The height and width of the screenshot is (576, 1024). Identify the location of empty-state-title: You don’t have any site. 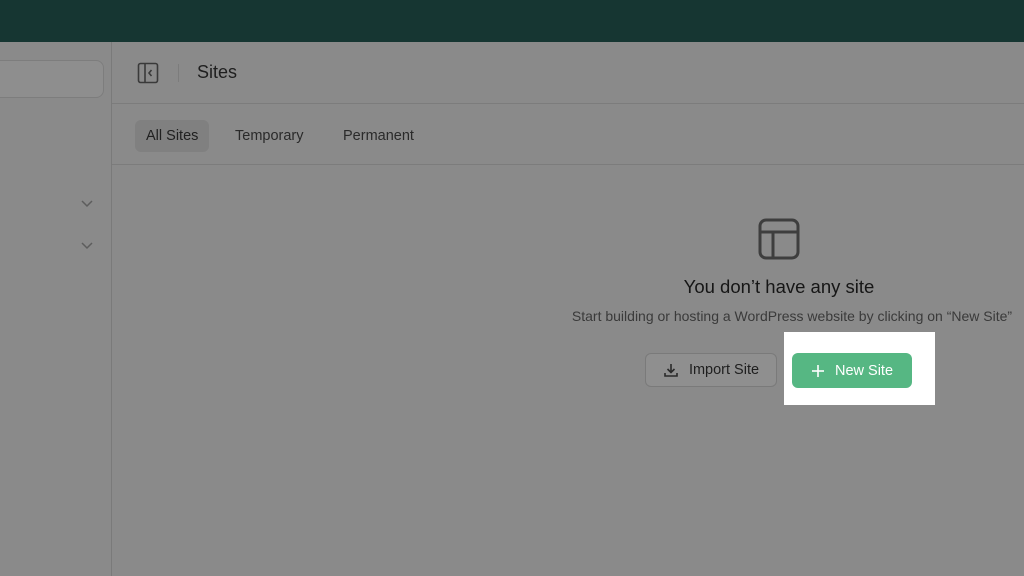
(779, 286).